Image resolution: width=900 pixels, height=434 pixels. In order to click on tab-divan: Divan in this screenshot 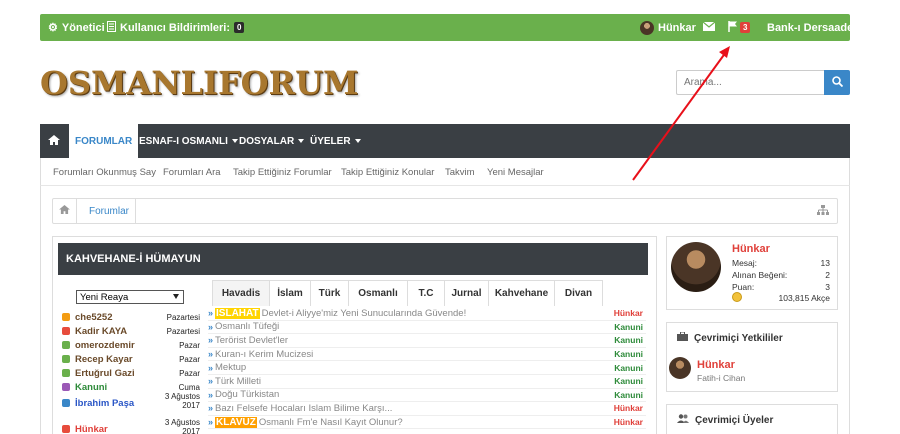, I will do `click(578, 293)`.